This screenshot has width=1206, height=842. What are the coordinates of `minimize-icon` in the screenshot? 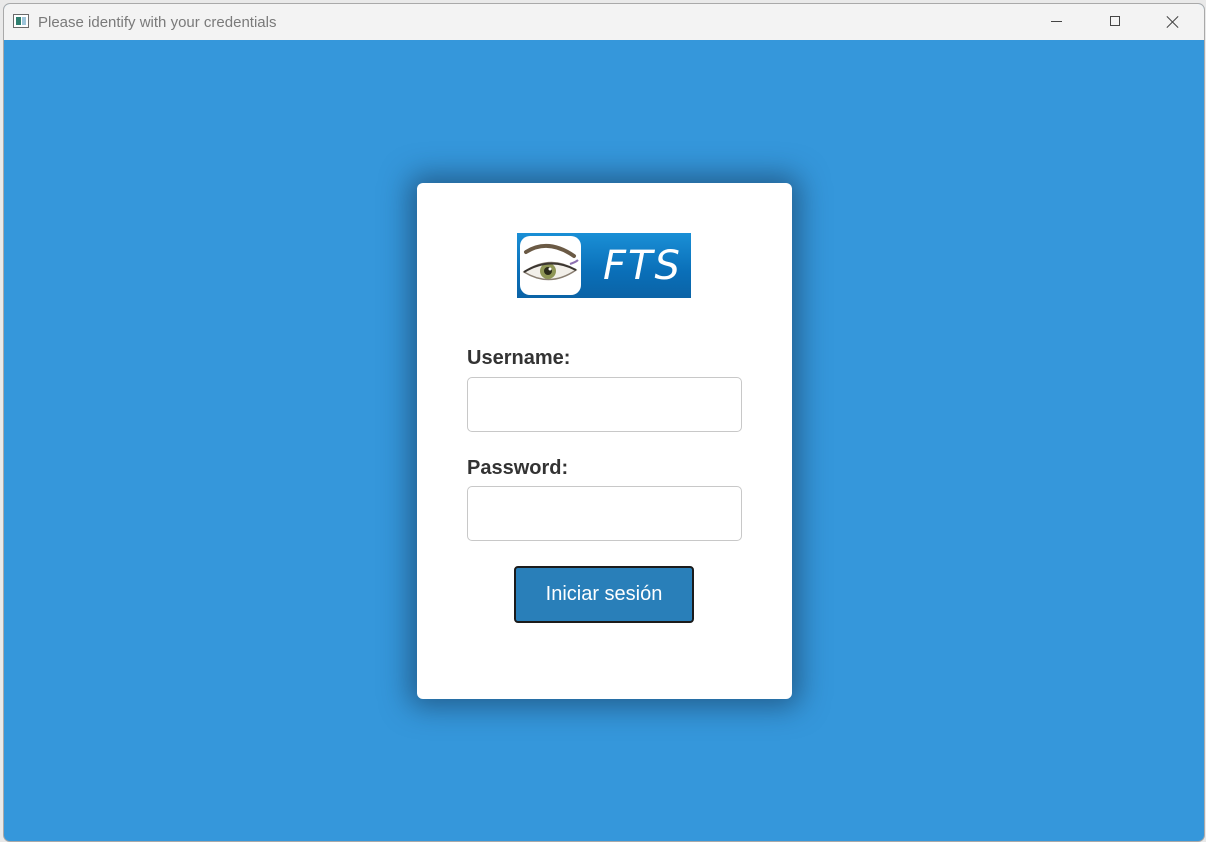 It's located at (1056, 21).